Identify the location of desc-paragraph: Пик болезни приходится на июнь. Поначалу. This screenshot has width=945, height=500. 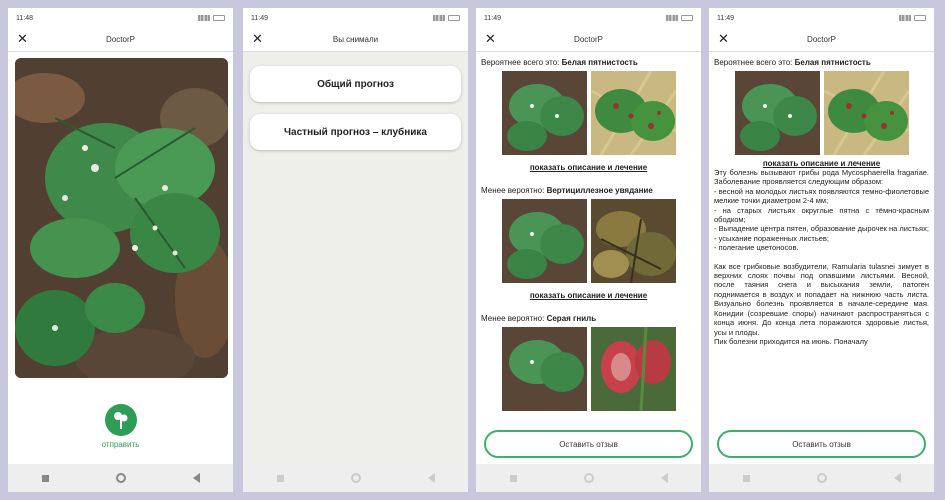
(791, 341).